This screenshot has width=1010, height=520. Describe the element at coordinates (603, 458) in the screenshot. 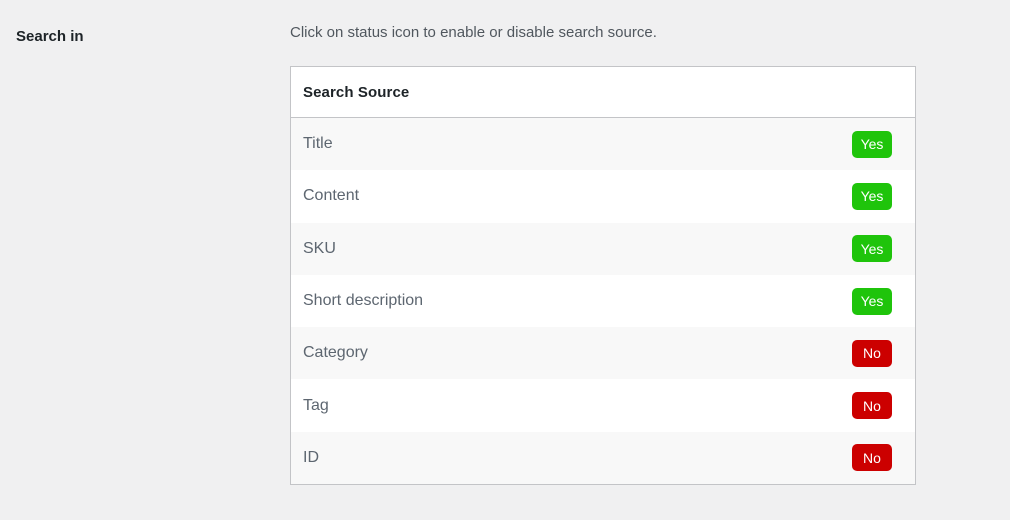

I see `table-row: ID No` at that location.